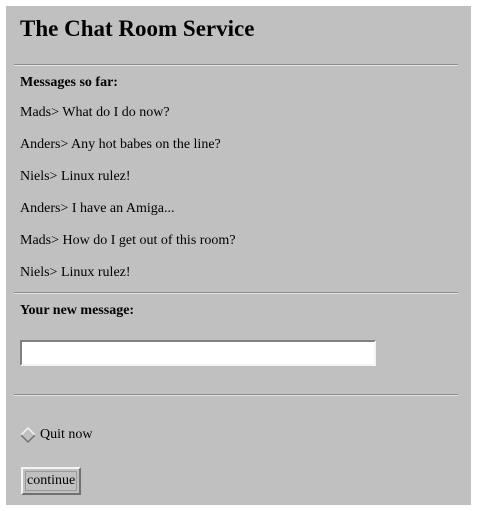  Describe the element at coordinates (51, 481) in the screenshot. I see `continue-button: continue` at that location.